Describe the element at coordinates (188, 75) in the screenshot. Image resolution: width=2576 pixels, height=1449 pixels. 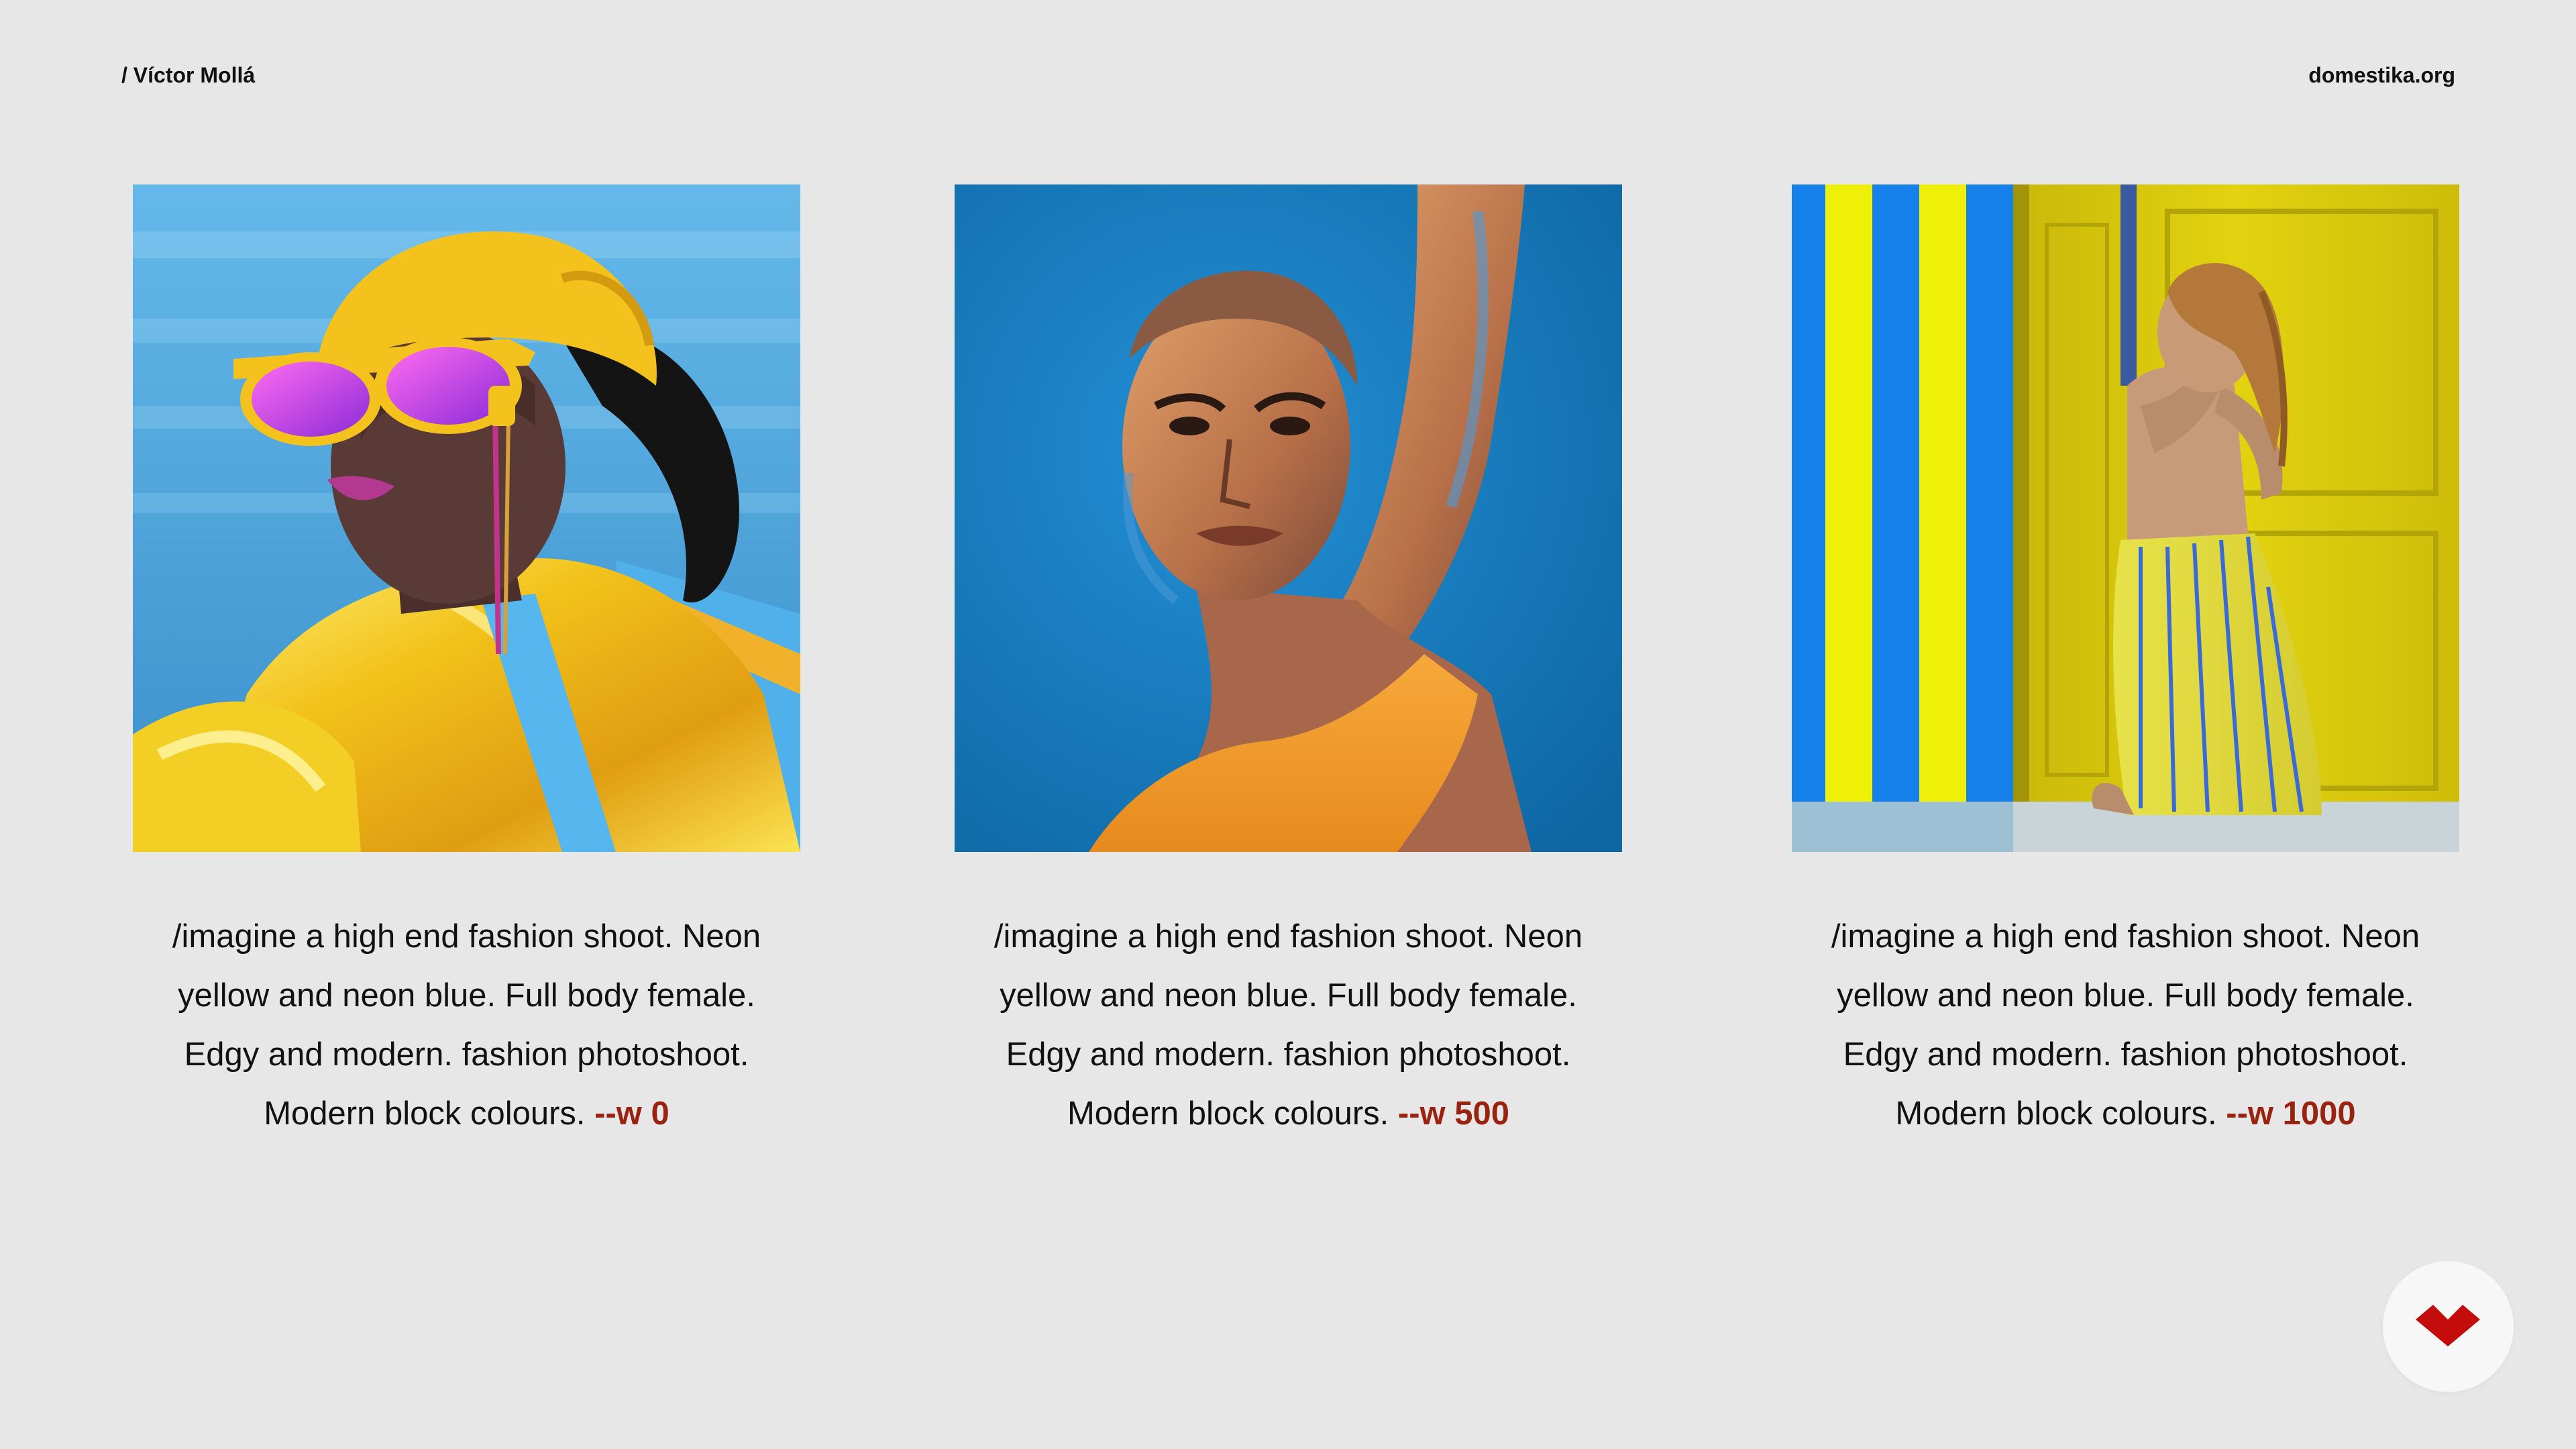
I see `author-label: / Víctor Mollá` at that location.